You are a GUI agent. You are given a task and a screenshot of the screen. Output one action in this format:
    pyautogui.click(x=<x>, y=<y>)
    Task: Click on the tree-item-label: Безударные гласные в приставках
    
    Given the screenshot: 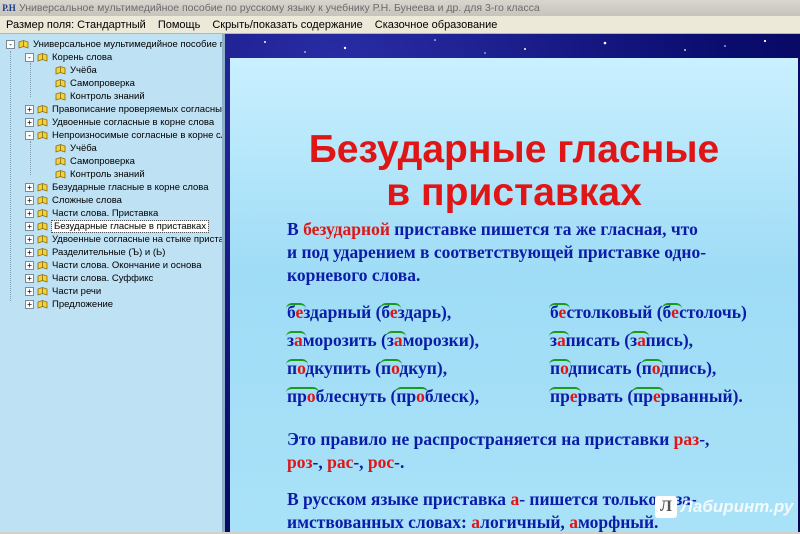 What is the action you would take?
    pyautogui.click(x=130, y=226)
    